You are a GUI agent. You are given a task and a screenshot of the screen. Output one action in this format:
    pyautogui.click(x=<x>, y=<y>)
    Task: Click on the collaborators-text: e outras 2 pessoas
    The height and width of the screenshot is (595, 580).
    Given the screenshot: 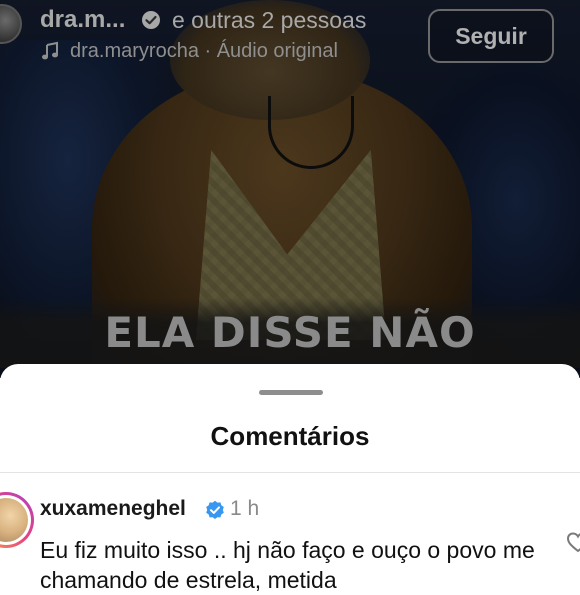 What is the action you would take?
    pyautogui.click(x=269, y=20)
    